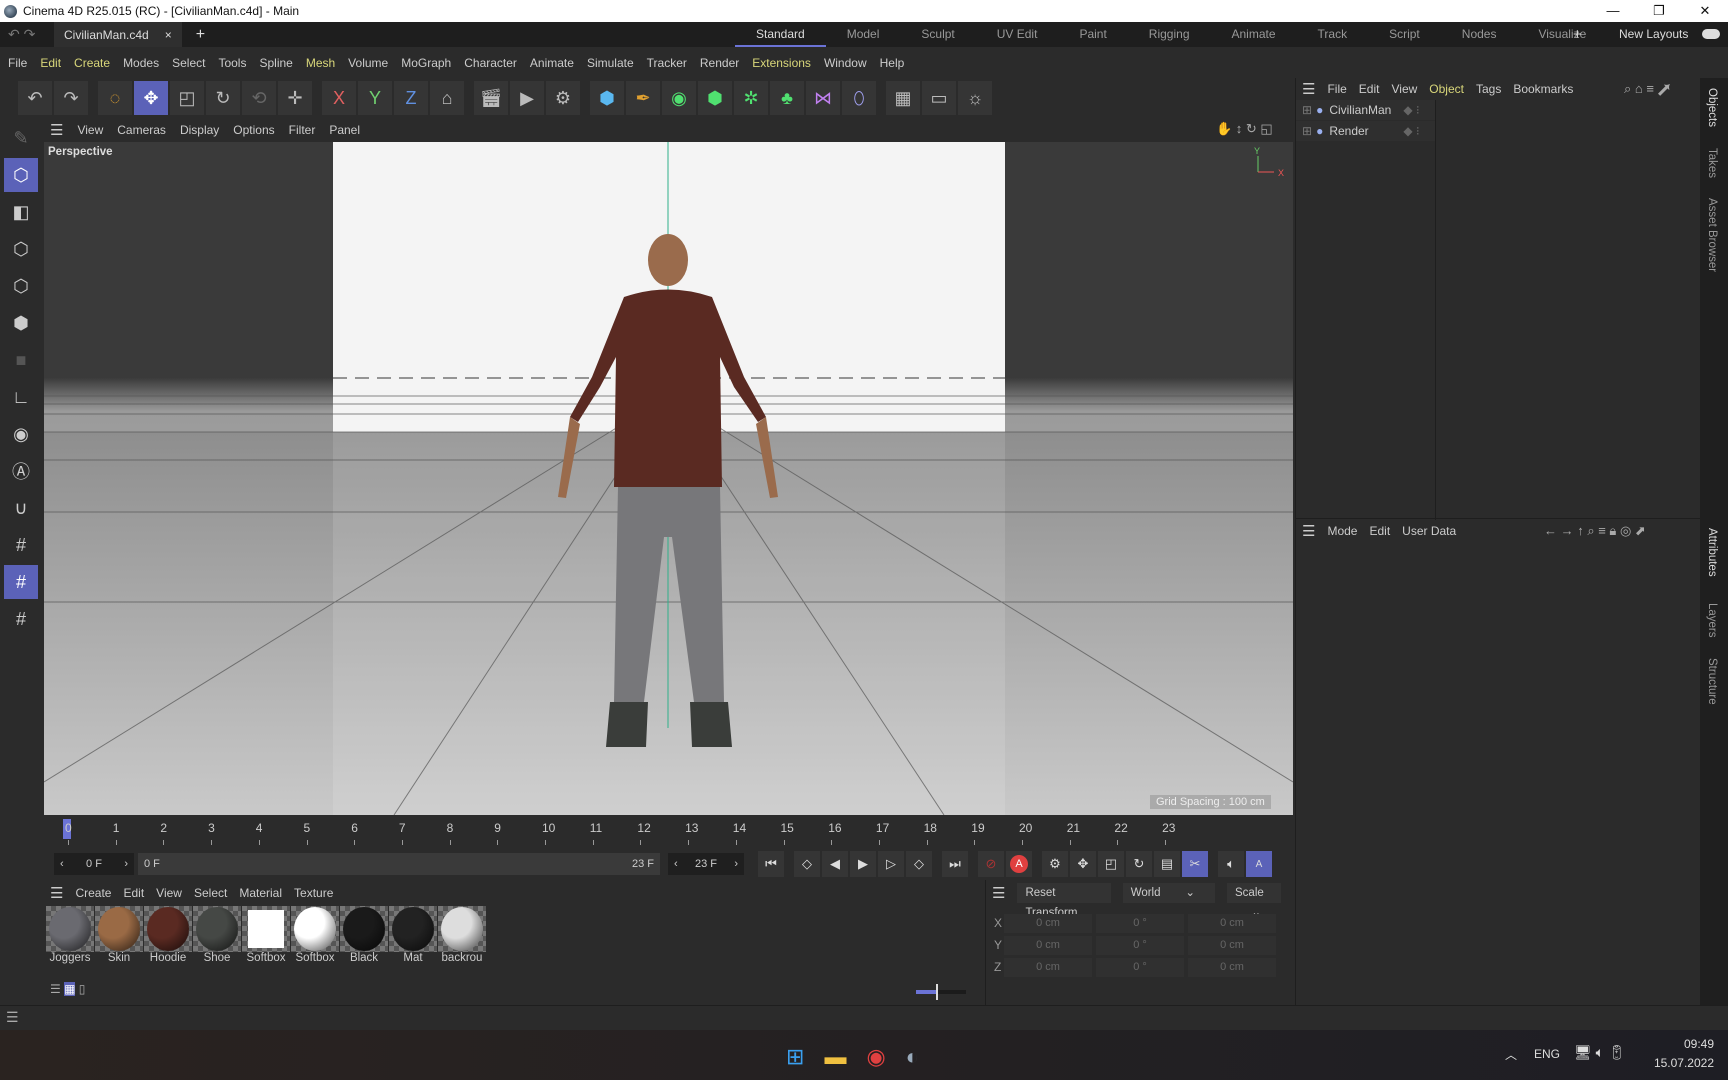 This screenshot has height=1080, width=1728. What do you see at coordinates (891, 864) in the screenshot?
I see `next-frame-button: ▷` at bounding box center [891, 864].